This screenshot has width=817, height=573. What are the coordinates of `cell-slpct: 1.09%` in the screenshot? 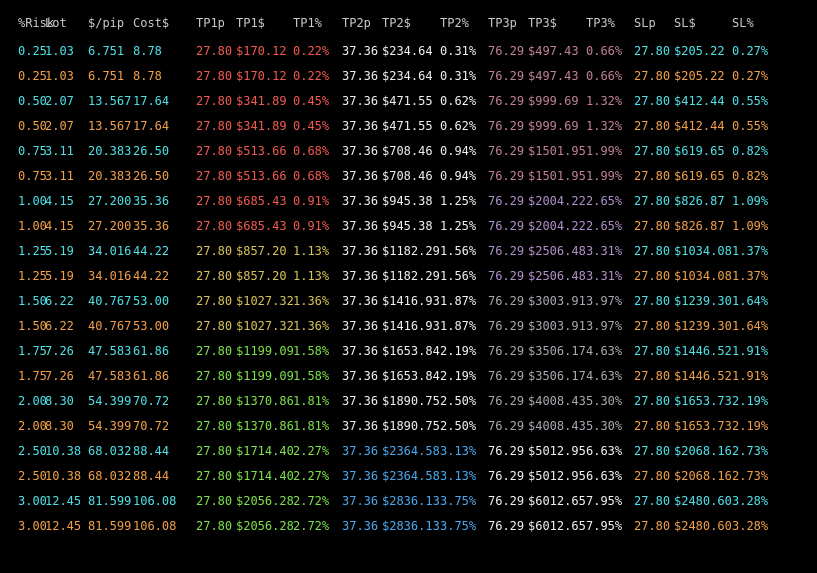 It's located at (750, 226).